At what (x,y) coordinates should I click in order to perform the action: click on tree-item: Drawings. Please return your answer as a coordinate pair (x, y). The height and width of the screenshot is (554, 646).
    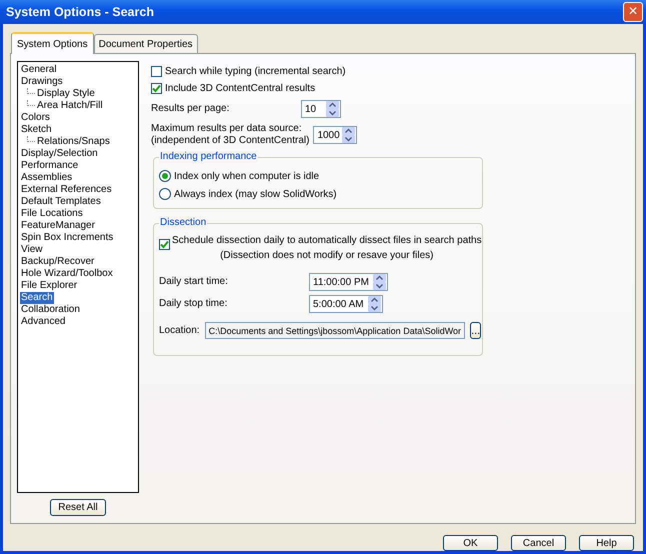
    Looking at the image, I should click on (42, 82).